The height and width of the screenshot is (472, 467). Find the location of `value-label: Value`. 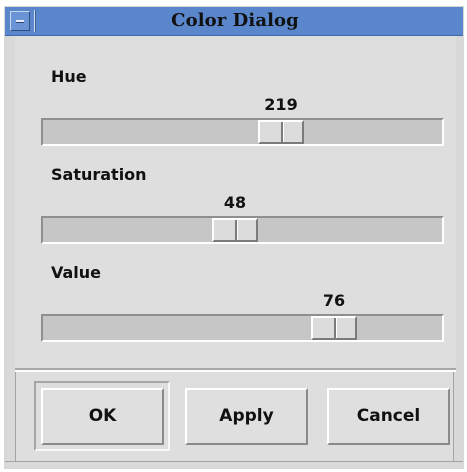

value-label: Value is located at coordinates (76, 272).